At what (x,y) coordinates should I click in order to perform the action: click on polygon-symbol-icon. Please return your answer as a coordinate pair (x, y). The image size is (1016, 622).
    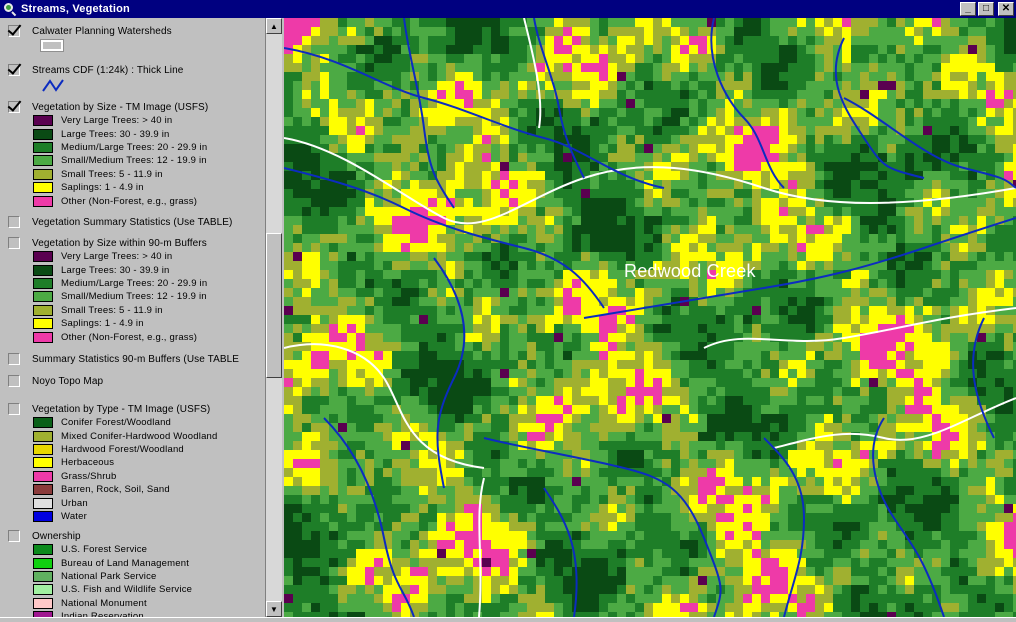
    Looking at the image, I should click on (52, 45).